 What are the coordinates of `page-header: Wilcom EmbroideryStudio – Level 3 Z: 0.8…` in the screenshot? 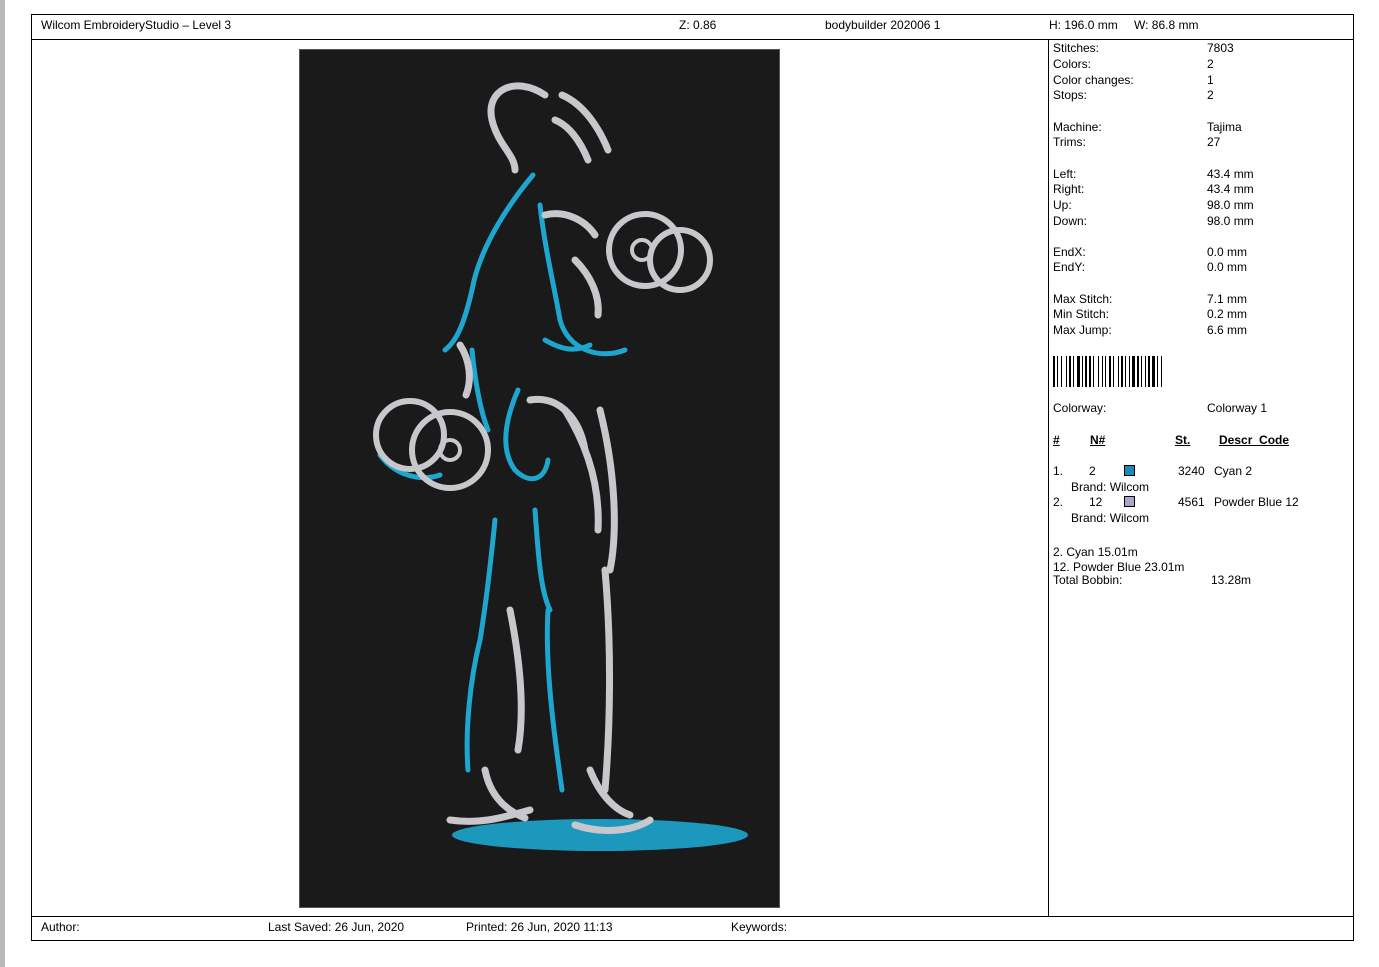 It's located at (692, 27).